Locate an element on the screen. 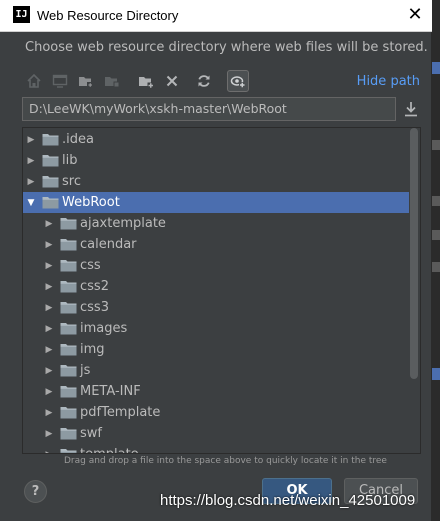 This screenshot has height=521, width=440. tree-row: ▶ pdfTemplate is located at coordinates (216, 412).